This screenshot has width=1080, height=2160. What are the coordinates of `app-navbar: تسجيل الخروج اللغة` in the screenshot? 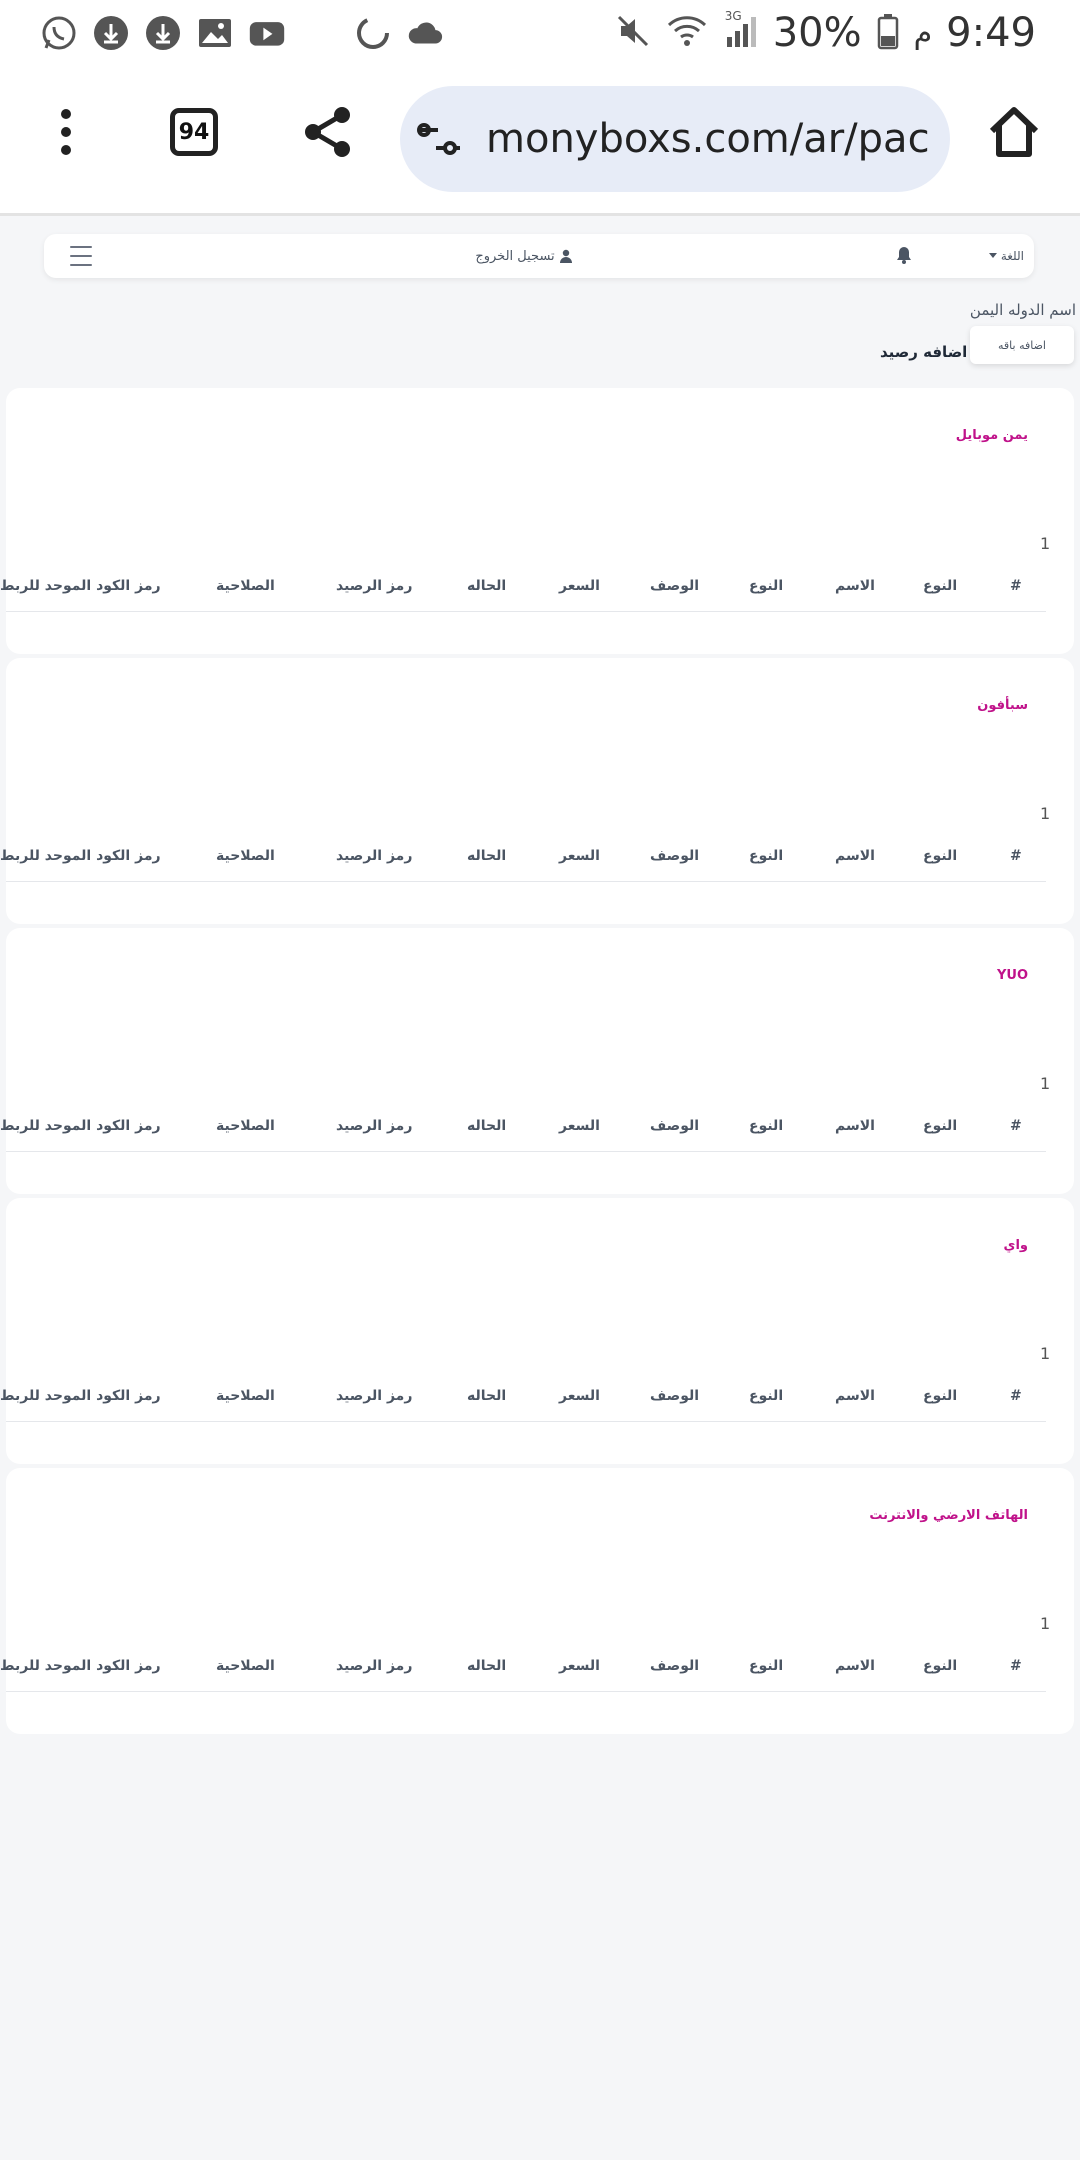 It's located at (539, 256).